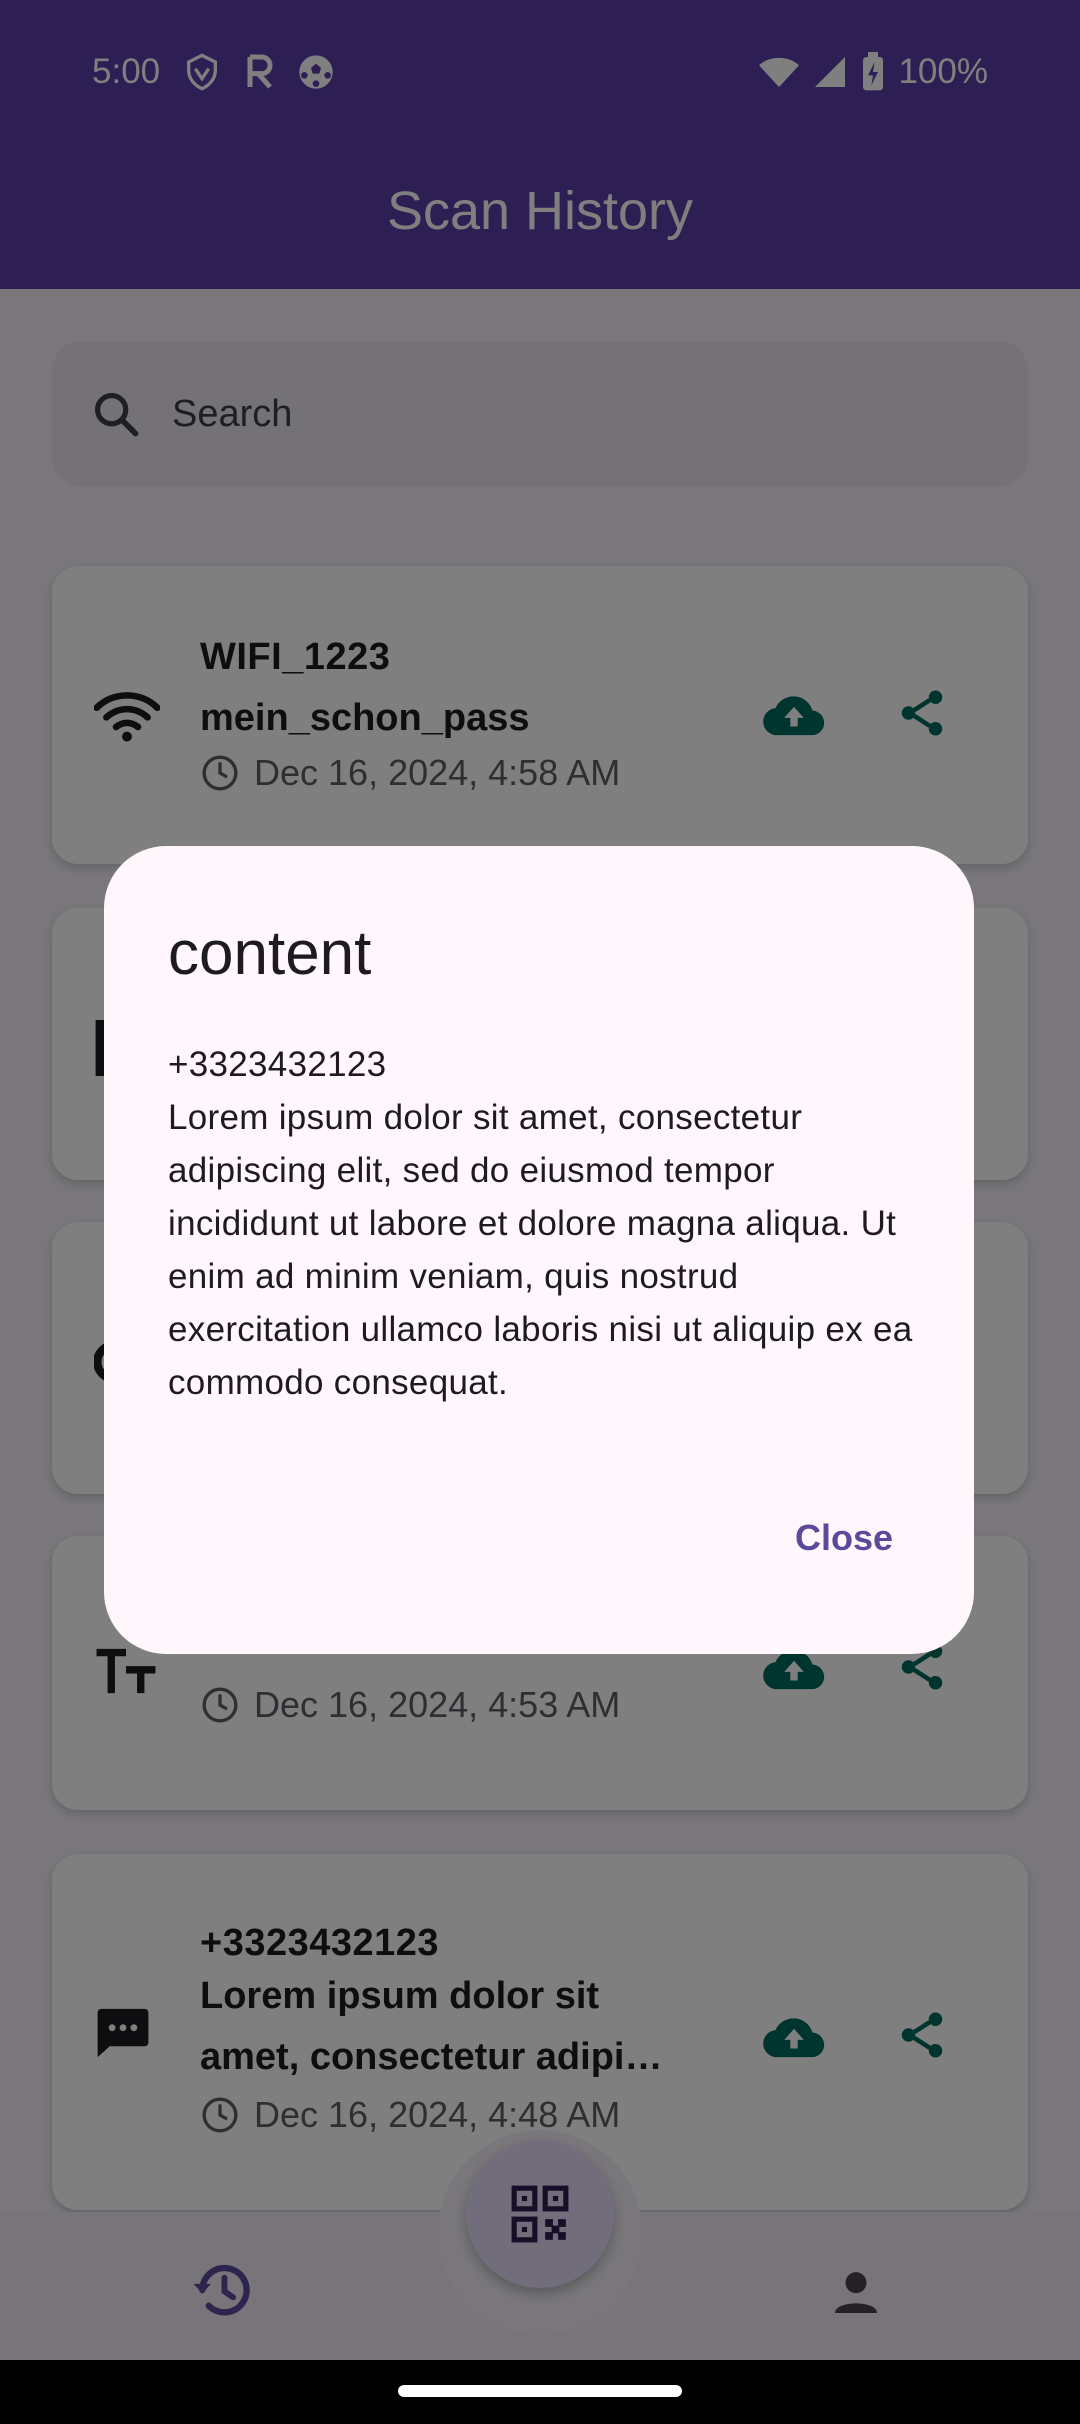 The height and width of the screenshot is (2424, 1080). What do you see at coordinates (270, 953) in the screenshot?
I see `dialog-title: content` at bounding box center [270, 953].